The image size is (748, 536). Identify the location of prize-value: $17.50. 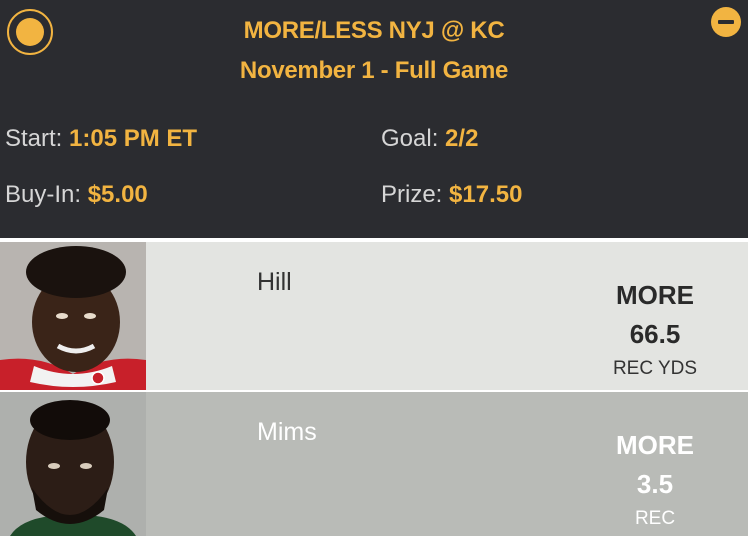
(486, 194).